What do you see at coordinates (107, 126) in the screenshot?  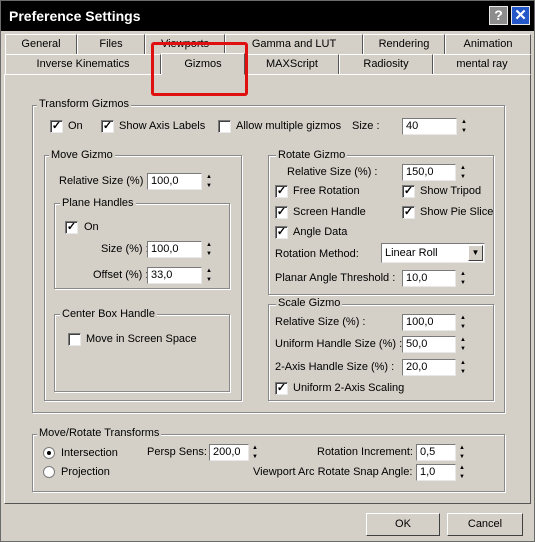 I see `show-axis-labels-checkbox: ✓` at bounding box center [107, 126].